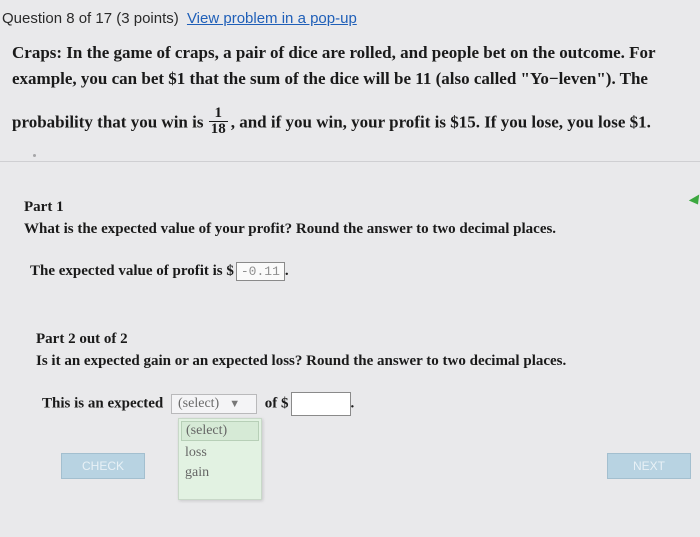  Describe the element at coordinates (34, 155) in the screenshot. I see `decorative-dot` at that location.